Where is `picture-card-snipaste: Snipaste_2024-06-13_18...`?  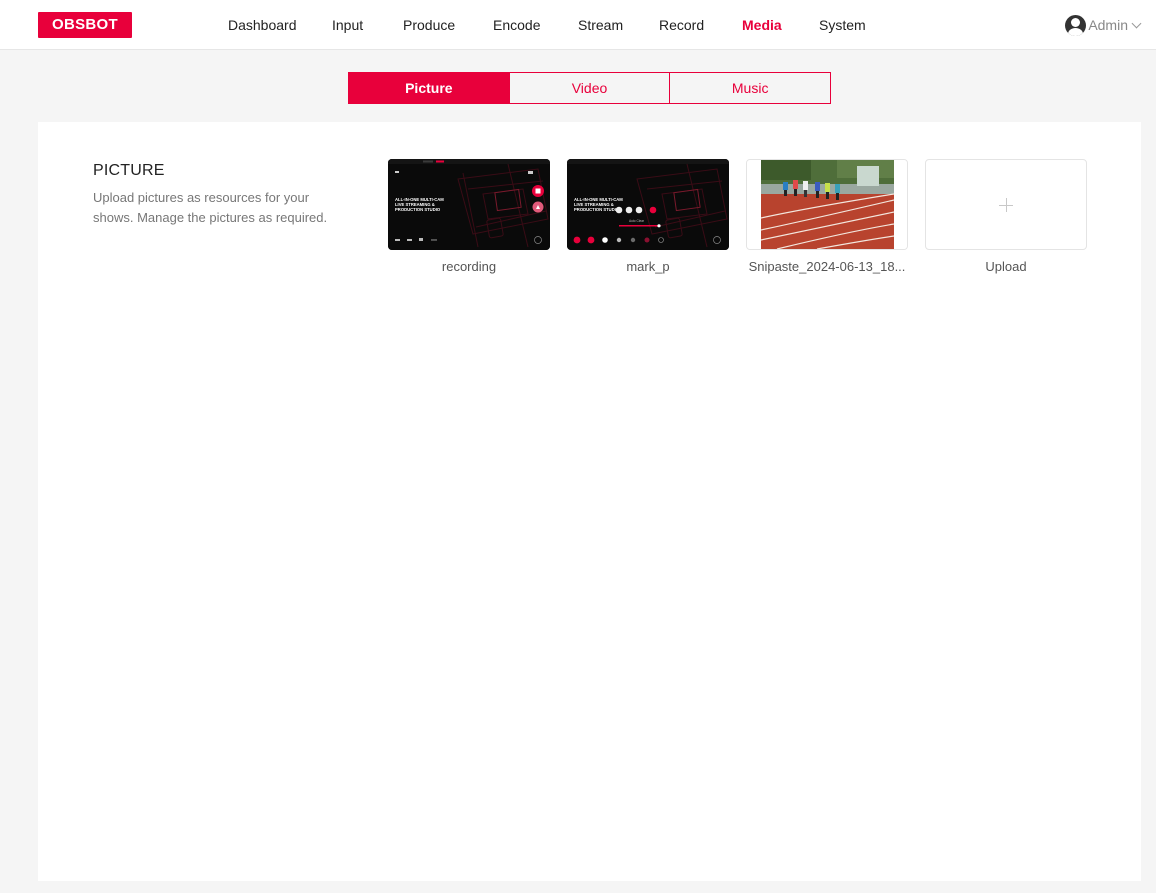
picture-card-snipaste: Snipaste_2024-06-13_18... is located at coordinates (827, 216).